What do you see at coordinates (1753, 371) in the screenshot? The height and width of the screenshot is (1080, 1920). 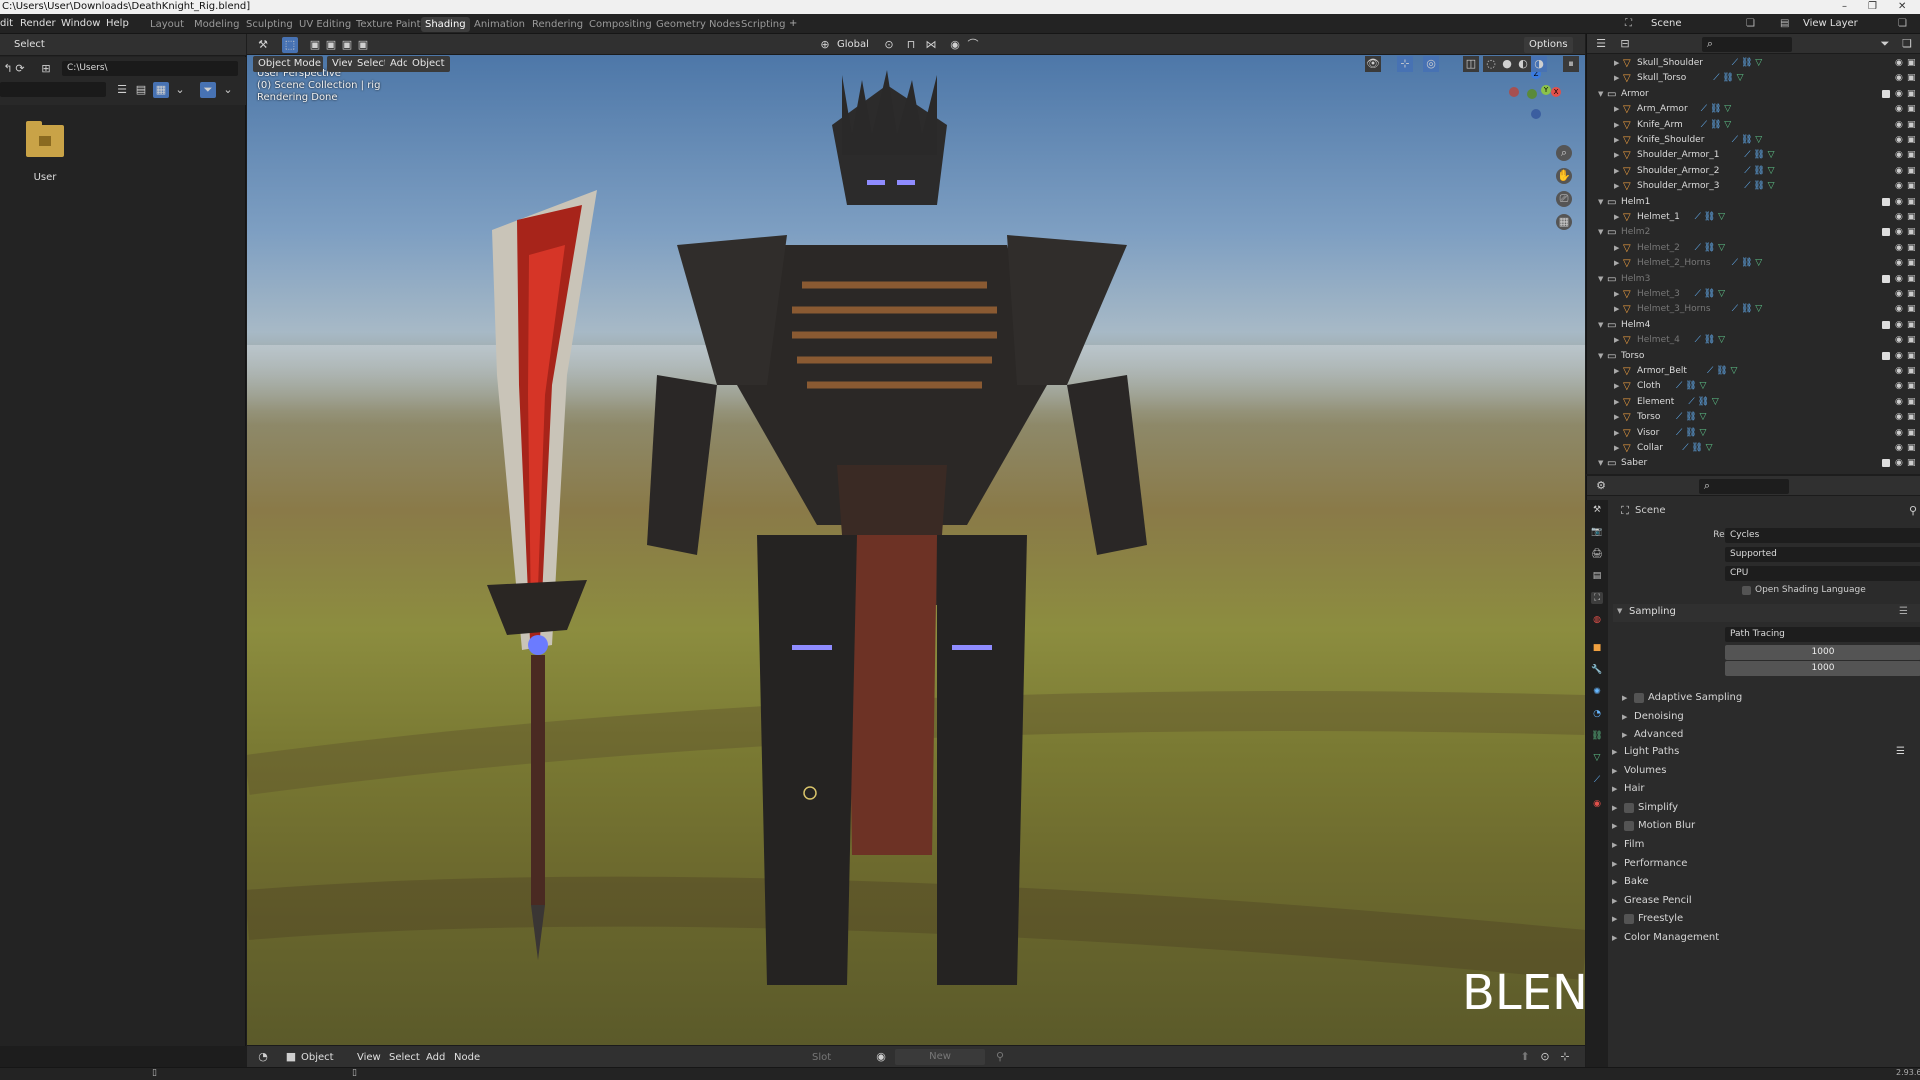 I see `outliner-object-row: ▶ ▽ Armor_Belt ⟋ ⛓ ▽ ◉ ▣` at bounding box center [1753, 371].